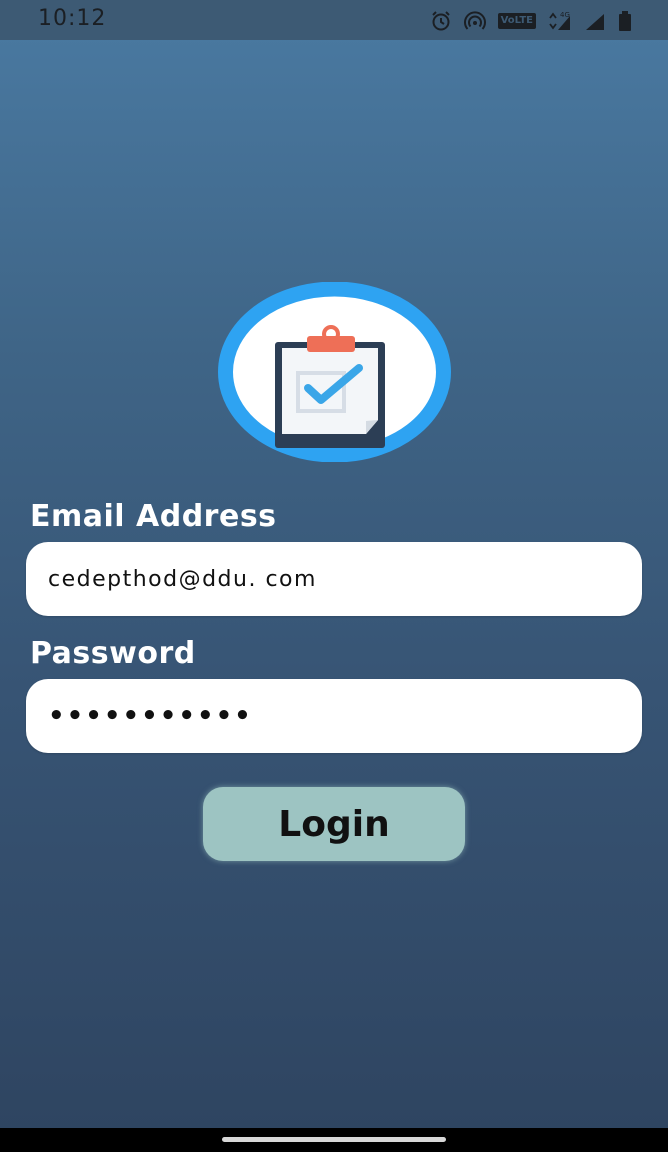 The height and width of the screenshot is (1152, 668). Describe the element at coordinates (625, 21) in the screenshot. I see `battery-icon` at that location.